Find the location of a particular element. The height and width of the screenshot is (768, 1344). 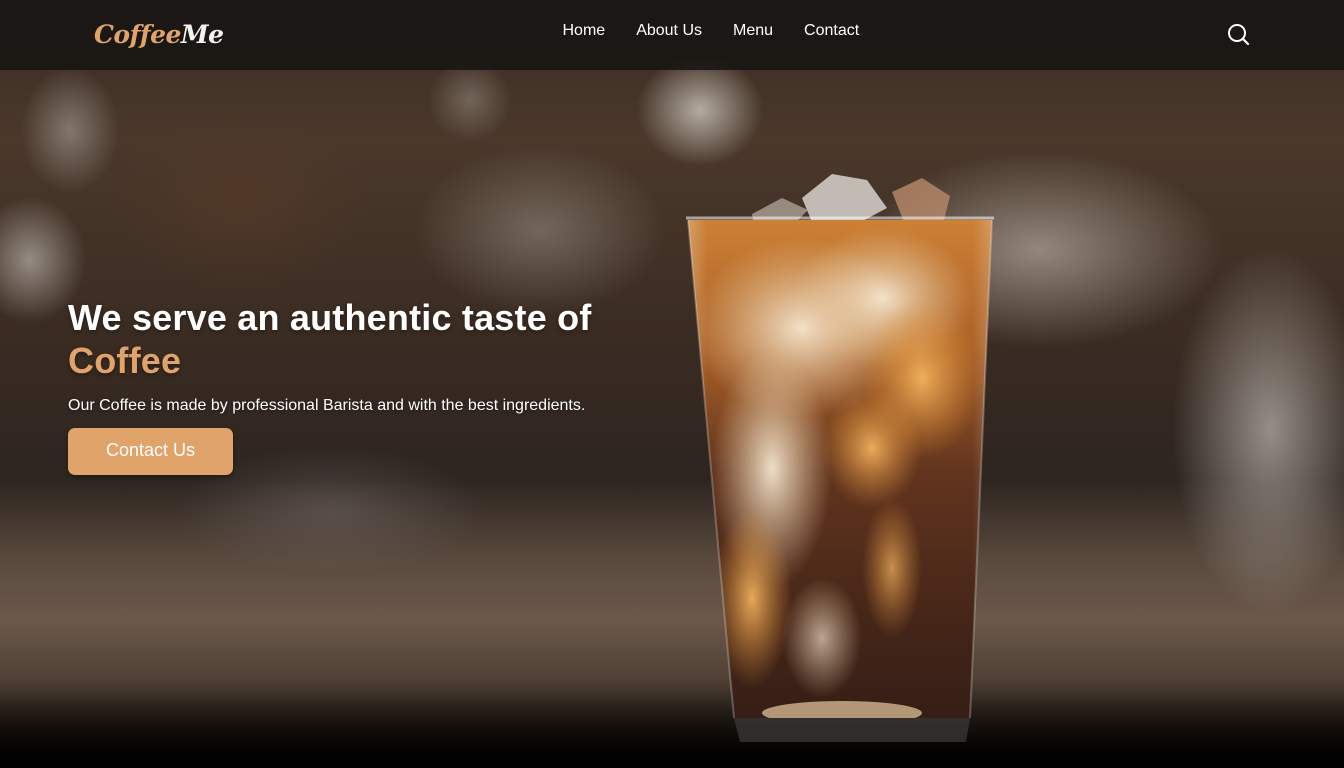

brand-logo: CoffeeMe is located at coordinates (159, 35).